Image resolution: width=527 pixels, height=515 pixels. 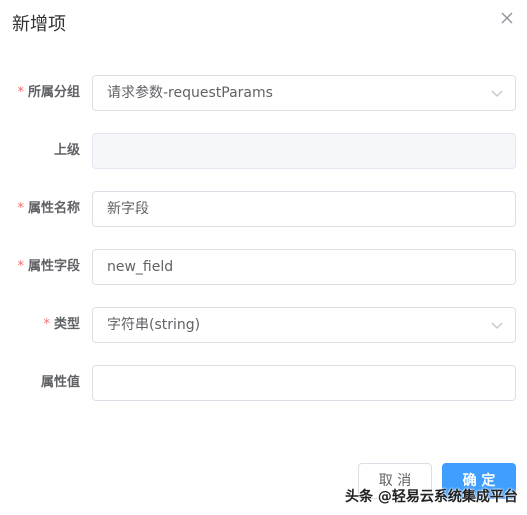 What do you see at coordinates (53, 266) in the screenshot?
I see `attr-field-label-text: 属性字段` at bounding box center [53, 266].